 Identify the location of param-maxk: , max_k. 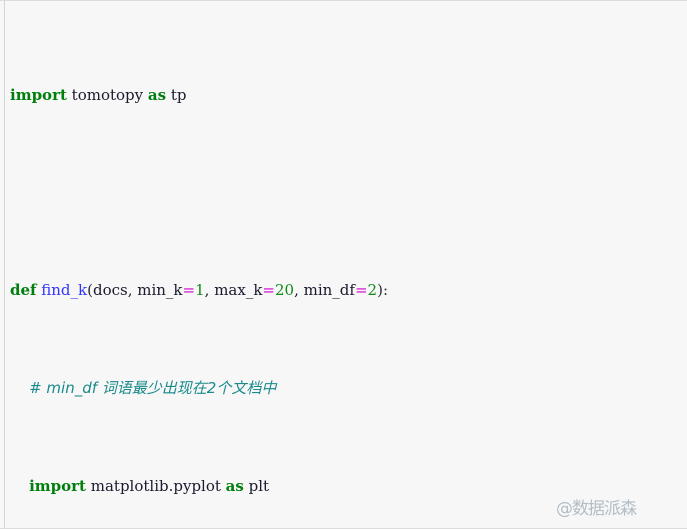
(233, 290).